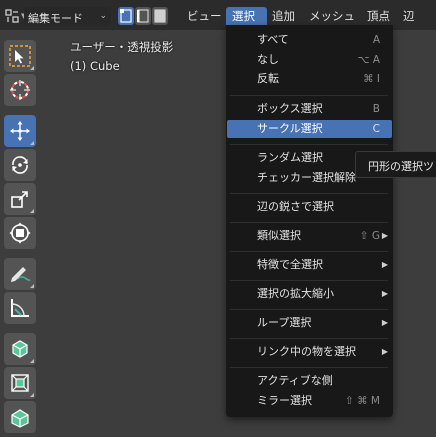 Image resolution: width=436 pixels, height=437 pixels. I want to click on tooltip-text: 円形の選択ツ, so click(401, 166).